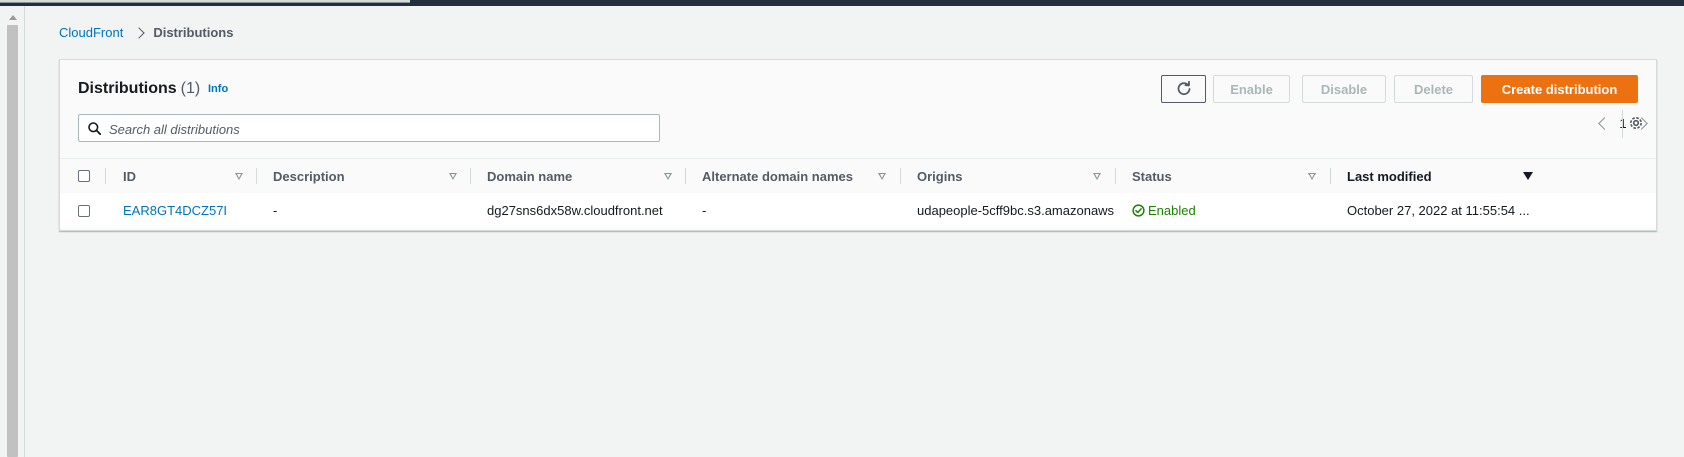 The image size is (1684, 457). What do you see at coordinates (575, 210) in the screenshot?
I see `cell-domain-name: dg27sns6dx58w.cloudfront.net` at bounding box center [575, 210].